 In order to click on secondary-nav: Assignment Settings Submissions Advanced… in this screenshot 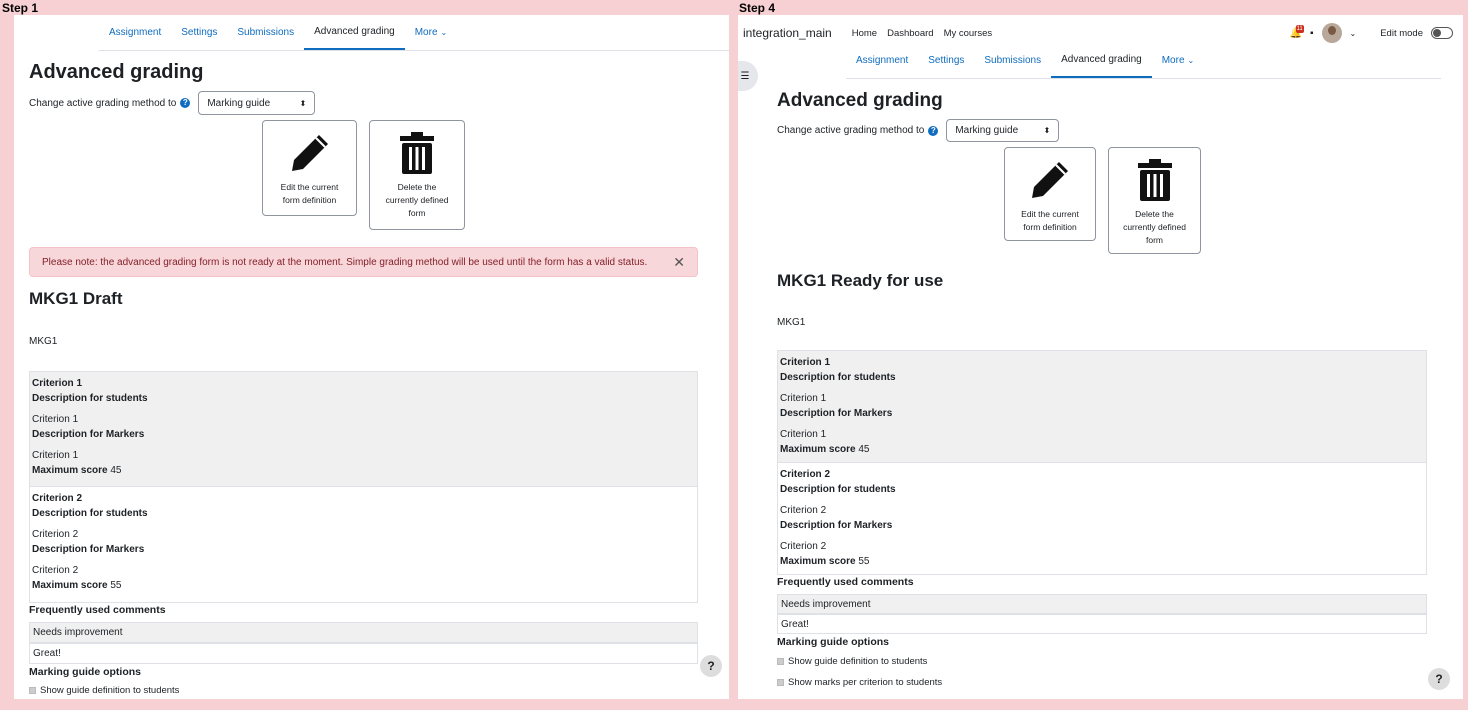, I will do `click(1143, 61)`.